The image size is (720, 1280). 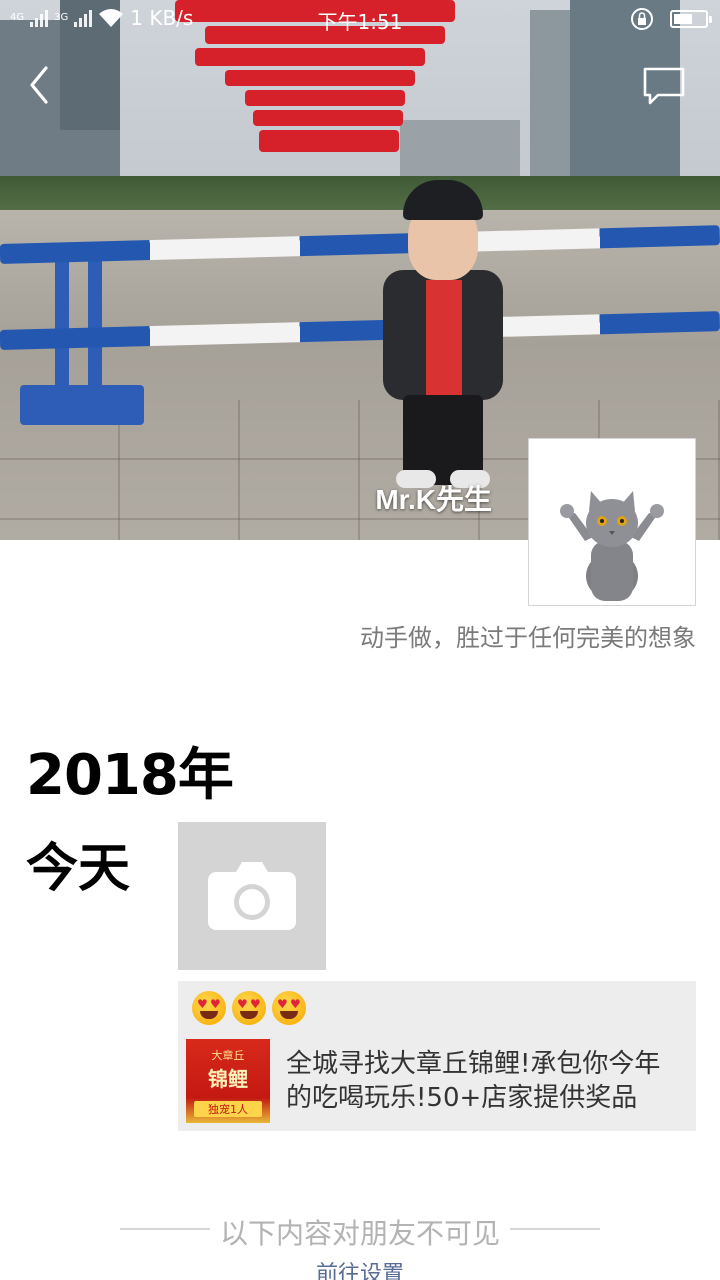 I want to click on add-photo-button, so click(x=252, y=896).